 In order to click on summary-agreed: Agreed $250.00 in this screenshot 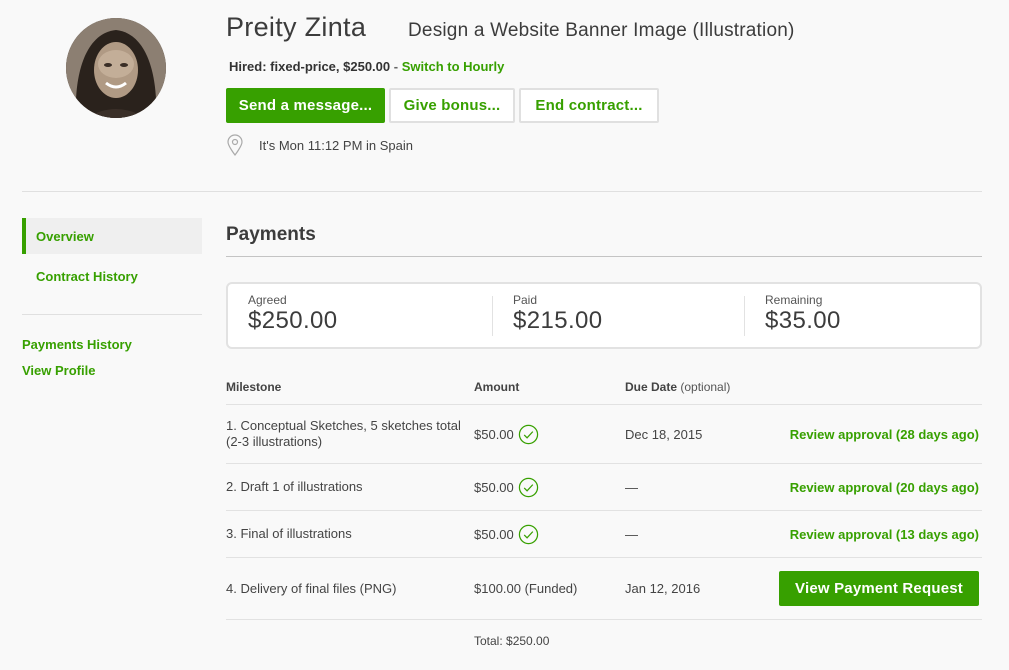, I will do `click(360, 314)`.